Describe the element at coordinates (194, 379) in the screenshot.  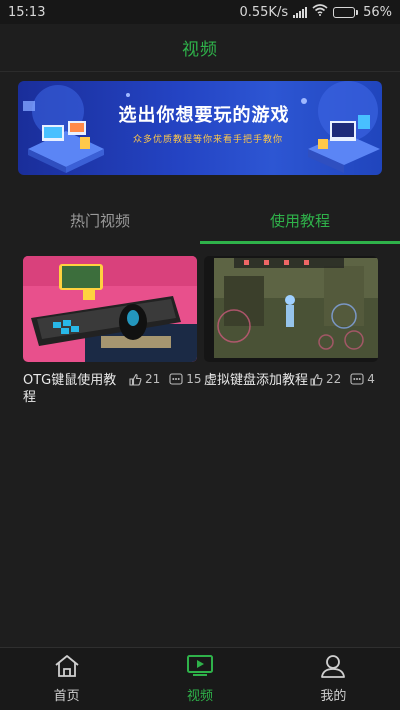
I see `comment-count: 15` at that location.